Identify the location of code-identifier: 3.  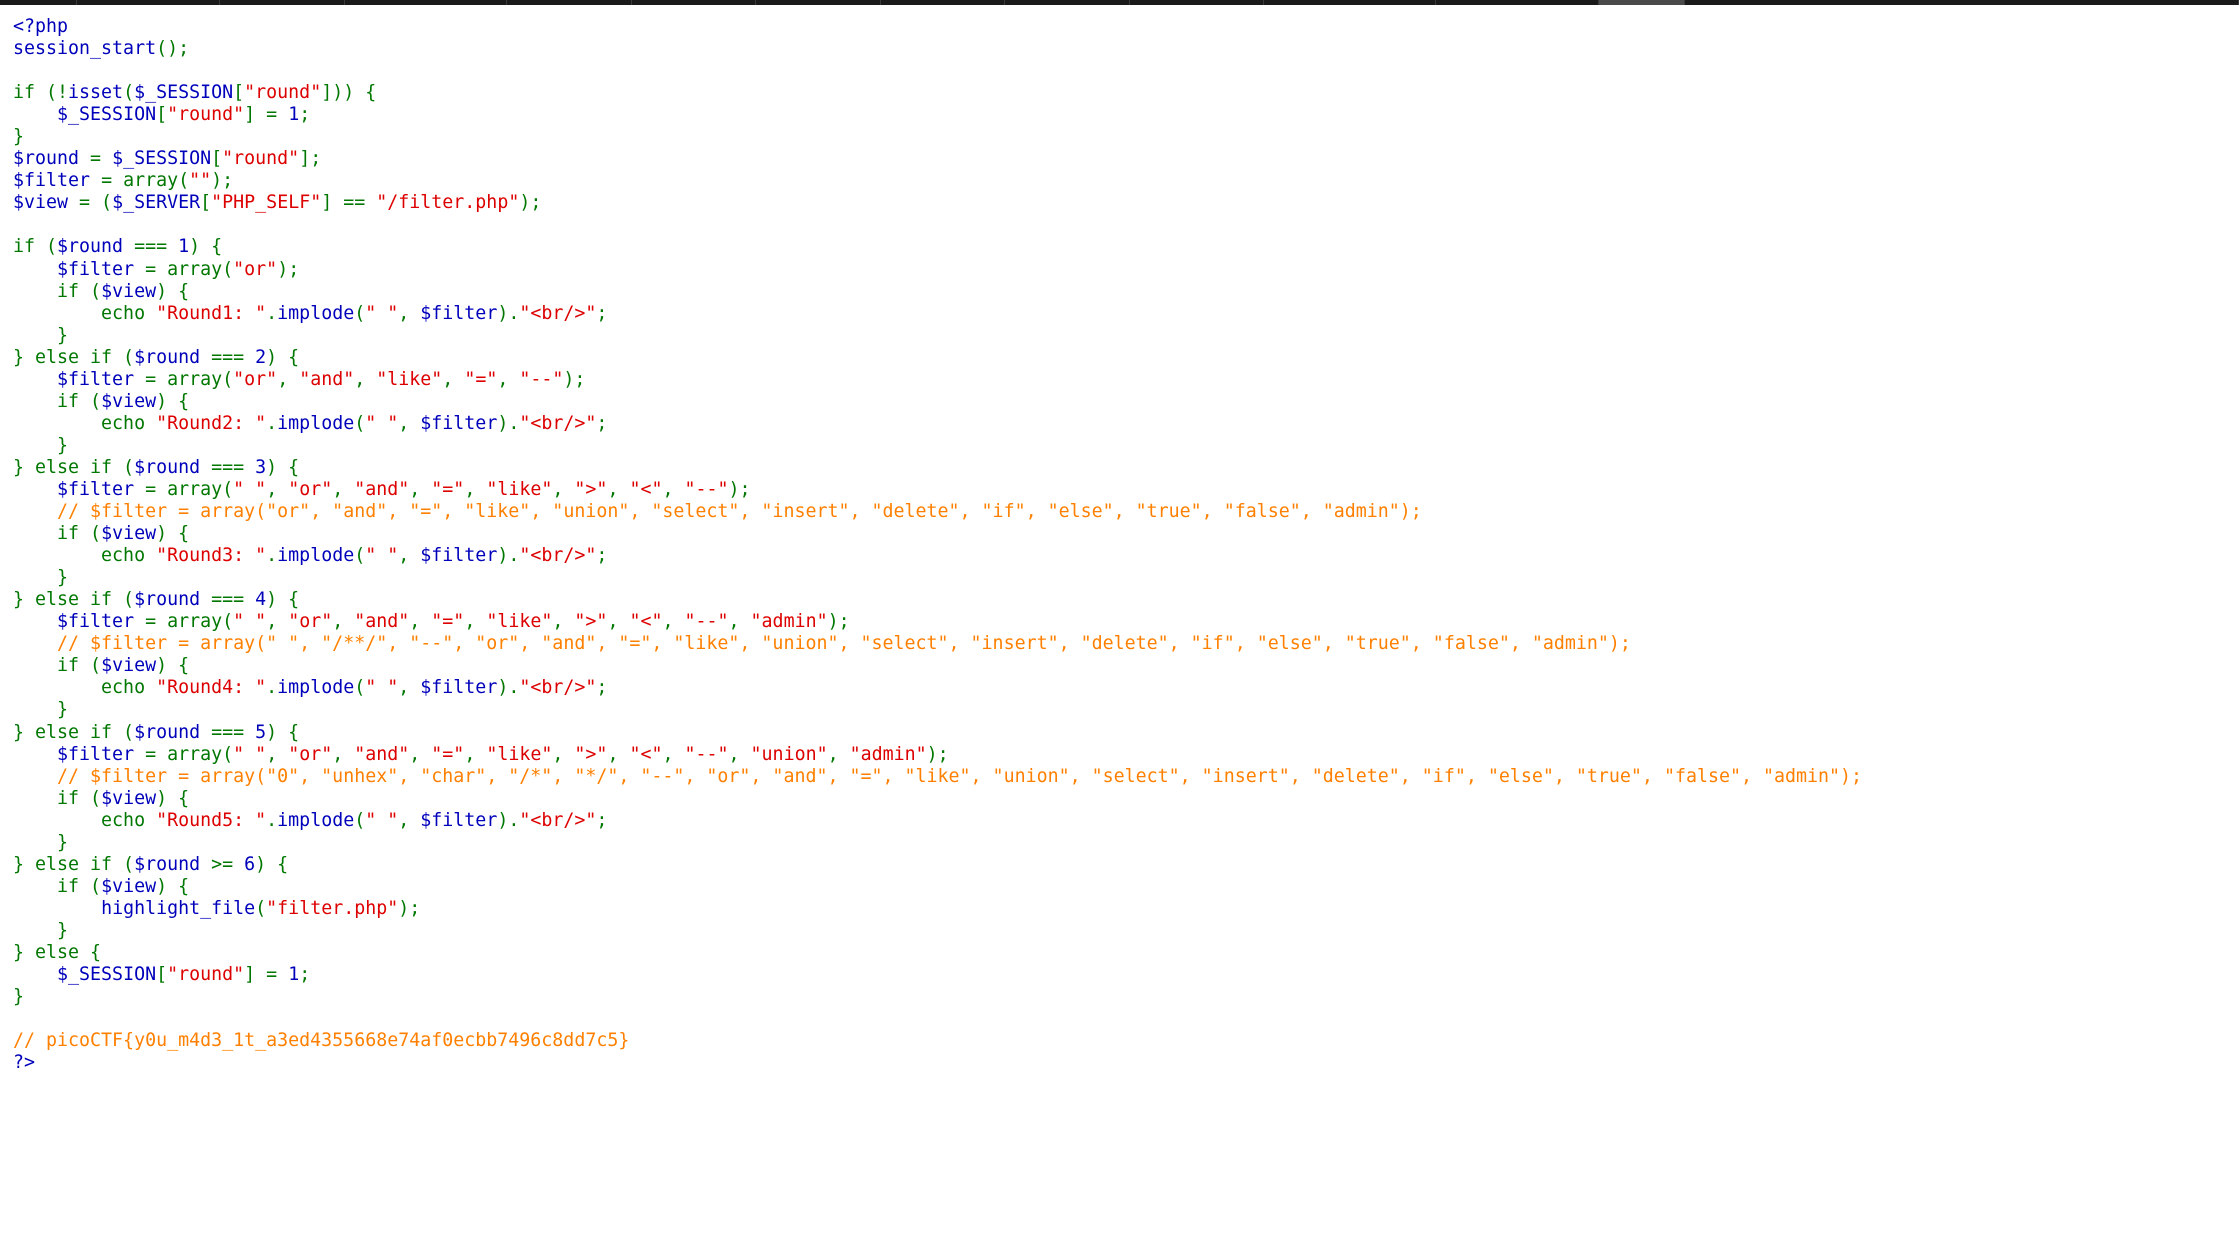
(261, 467).